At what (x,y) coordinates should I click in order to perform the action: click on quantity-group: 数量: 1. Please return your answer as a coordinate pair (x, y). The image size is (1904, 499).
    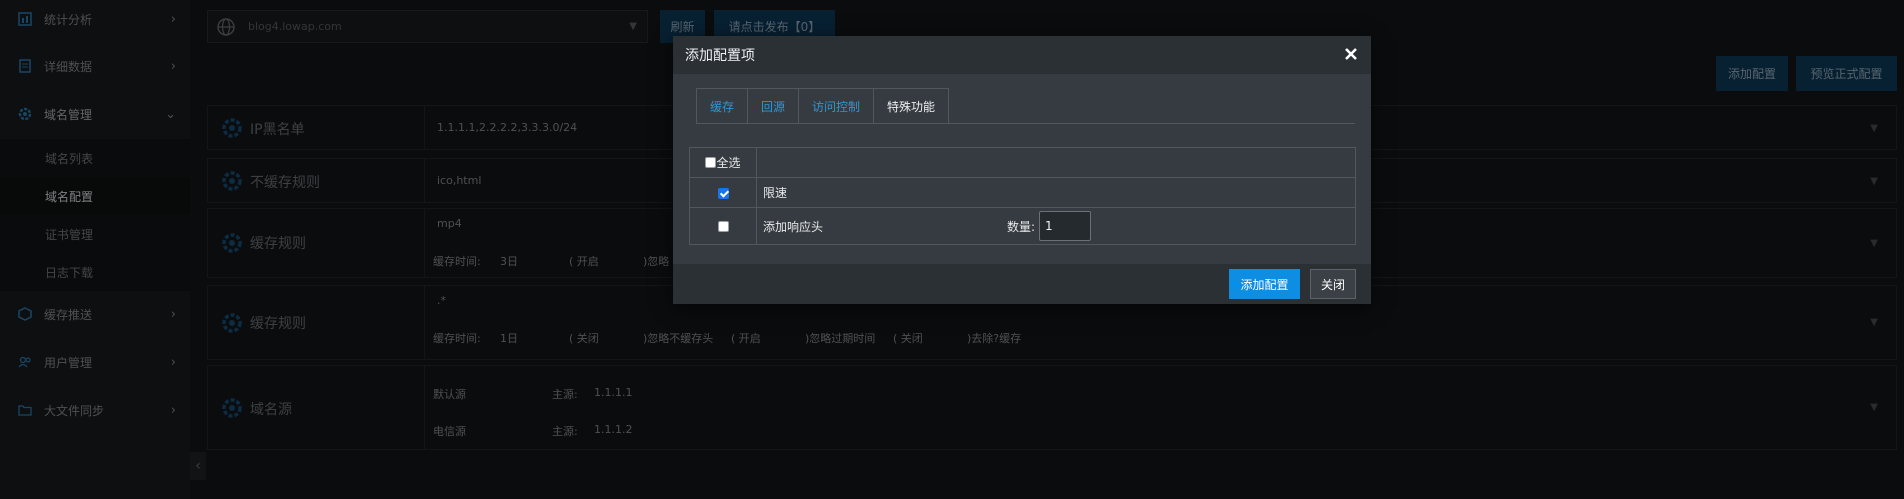
    Looking at the image, I should click on (1049, 226).